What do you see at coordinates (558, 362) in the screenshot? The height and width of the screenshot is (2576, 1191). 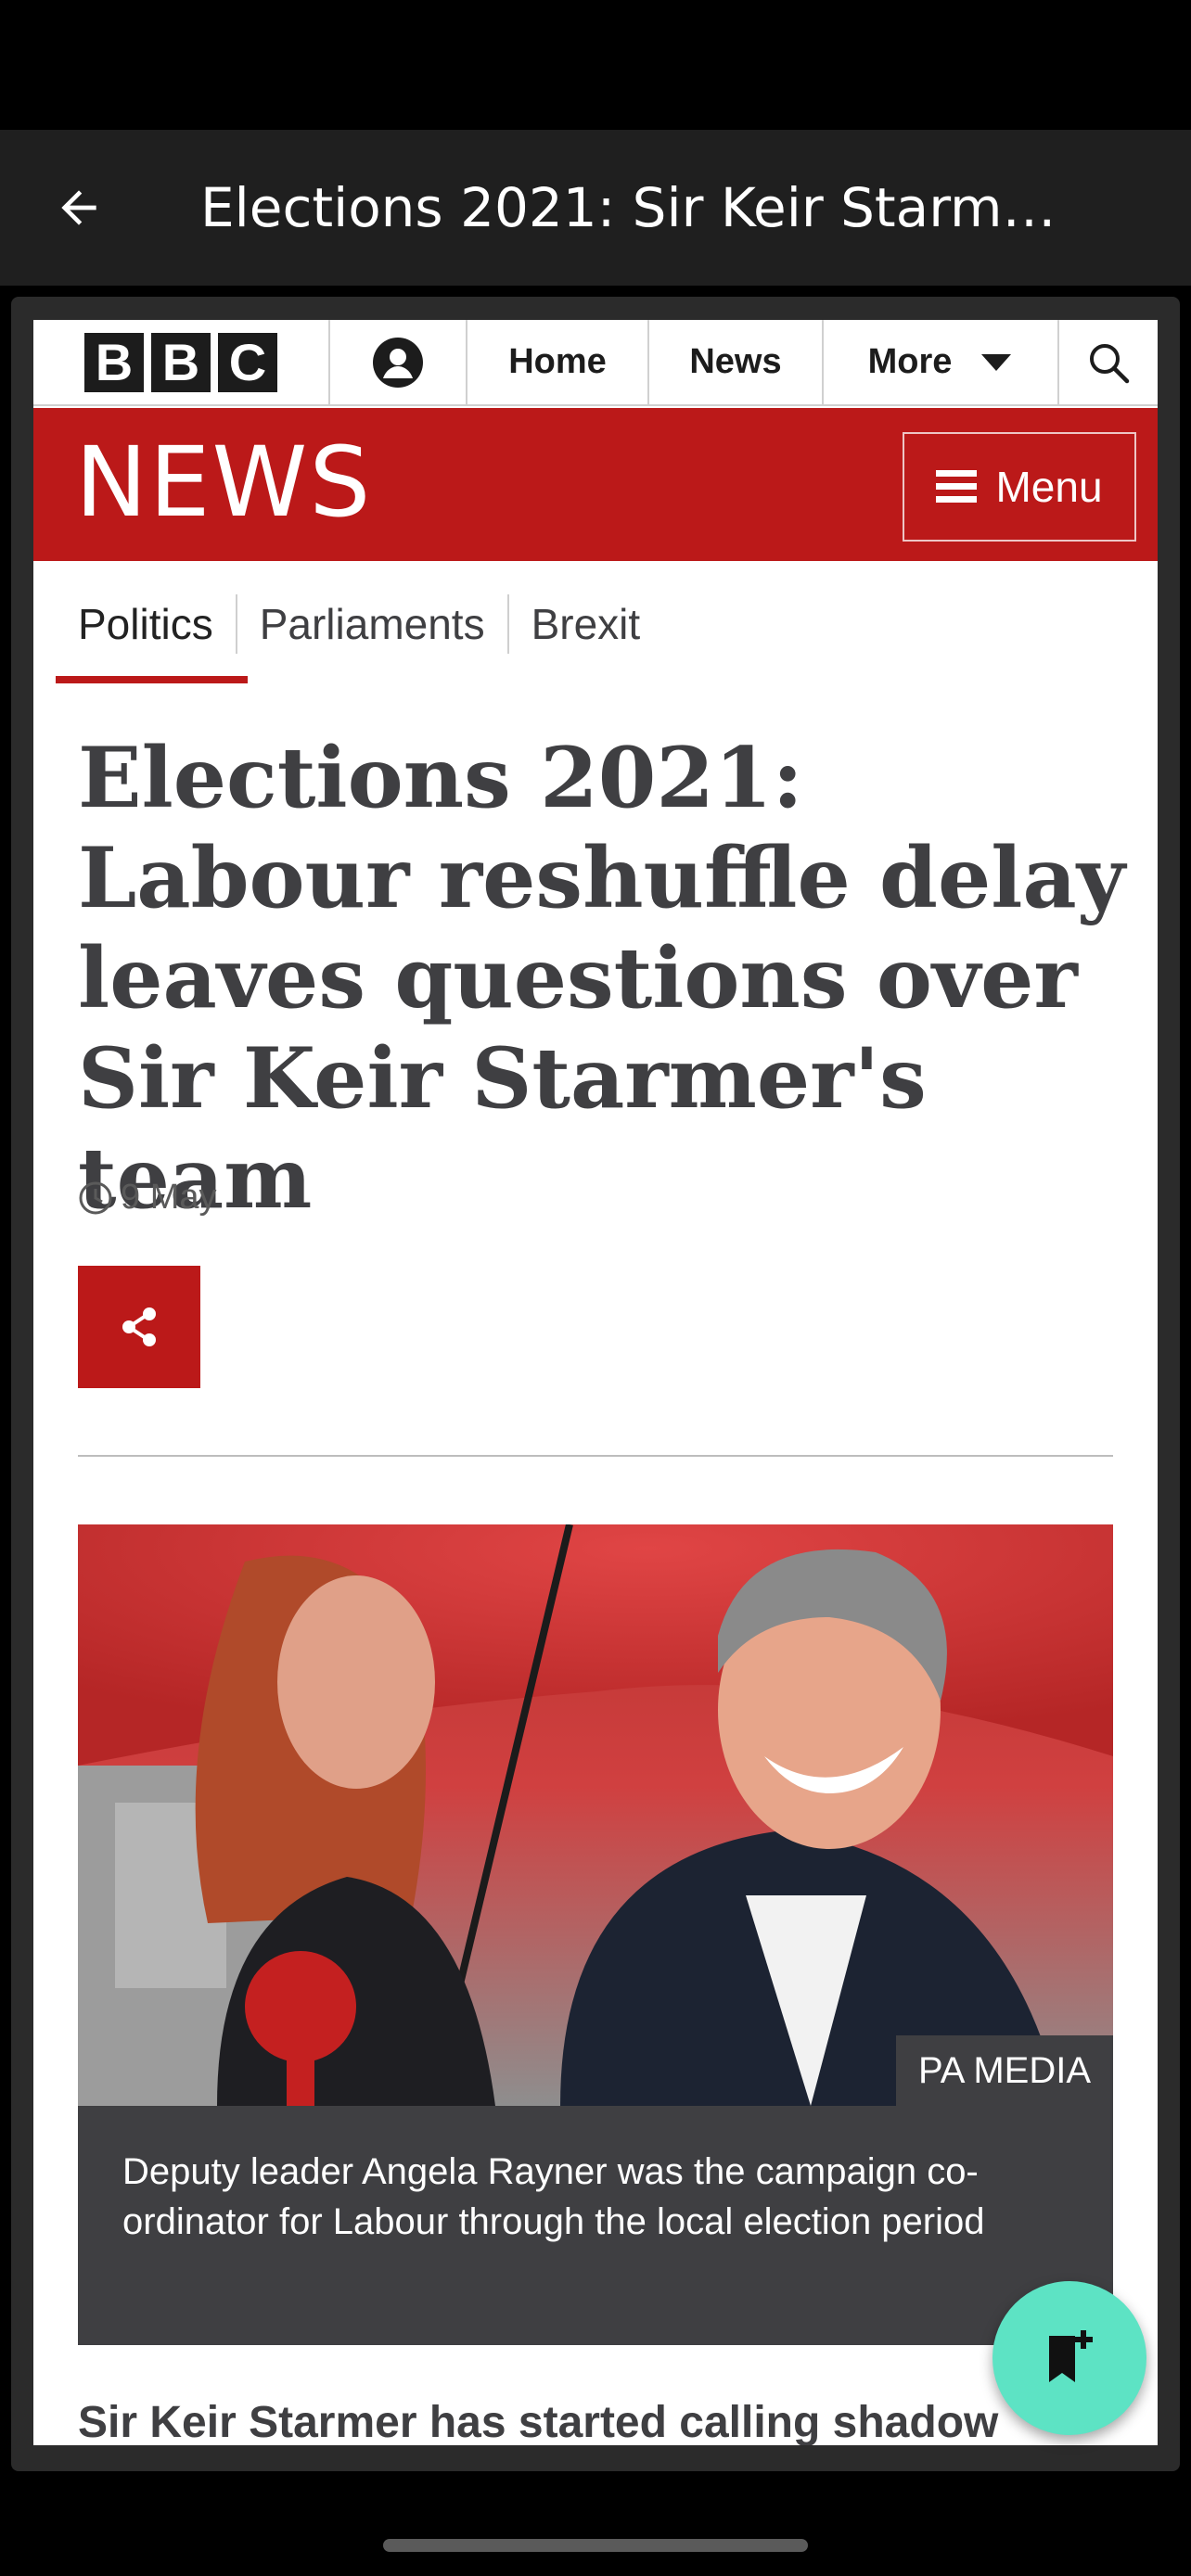 I see `nav-home-link: Home` at bounding box center [558, 362].